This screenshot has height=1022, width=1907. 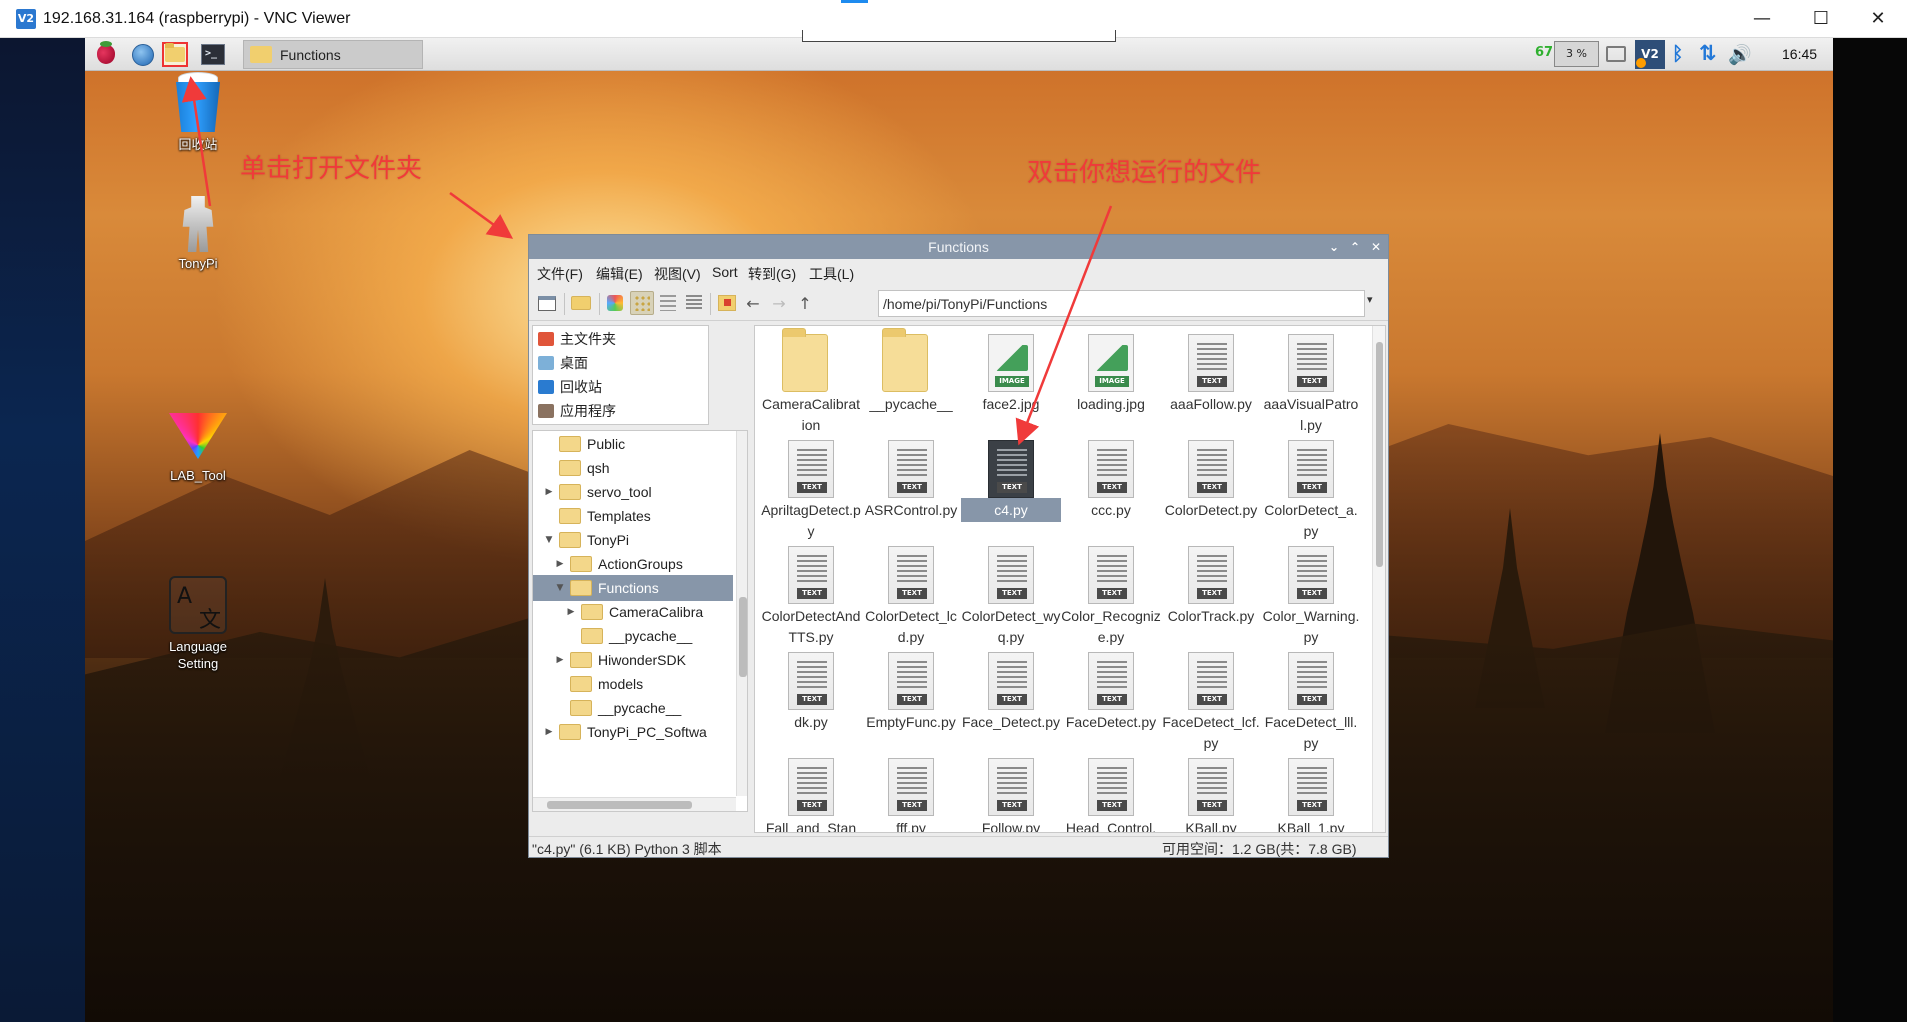 I want to click on vnc-toolbar-indicator, so click(x=854, y=1).